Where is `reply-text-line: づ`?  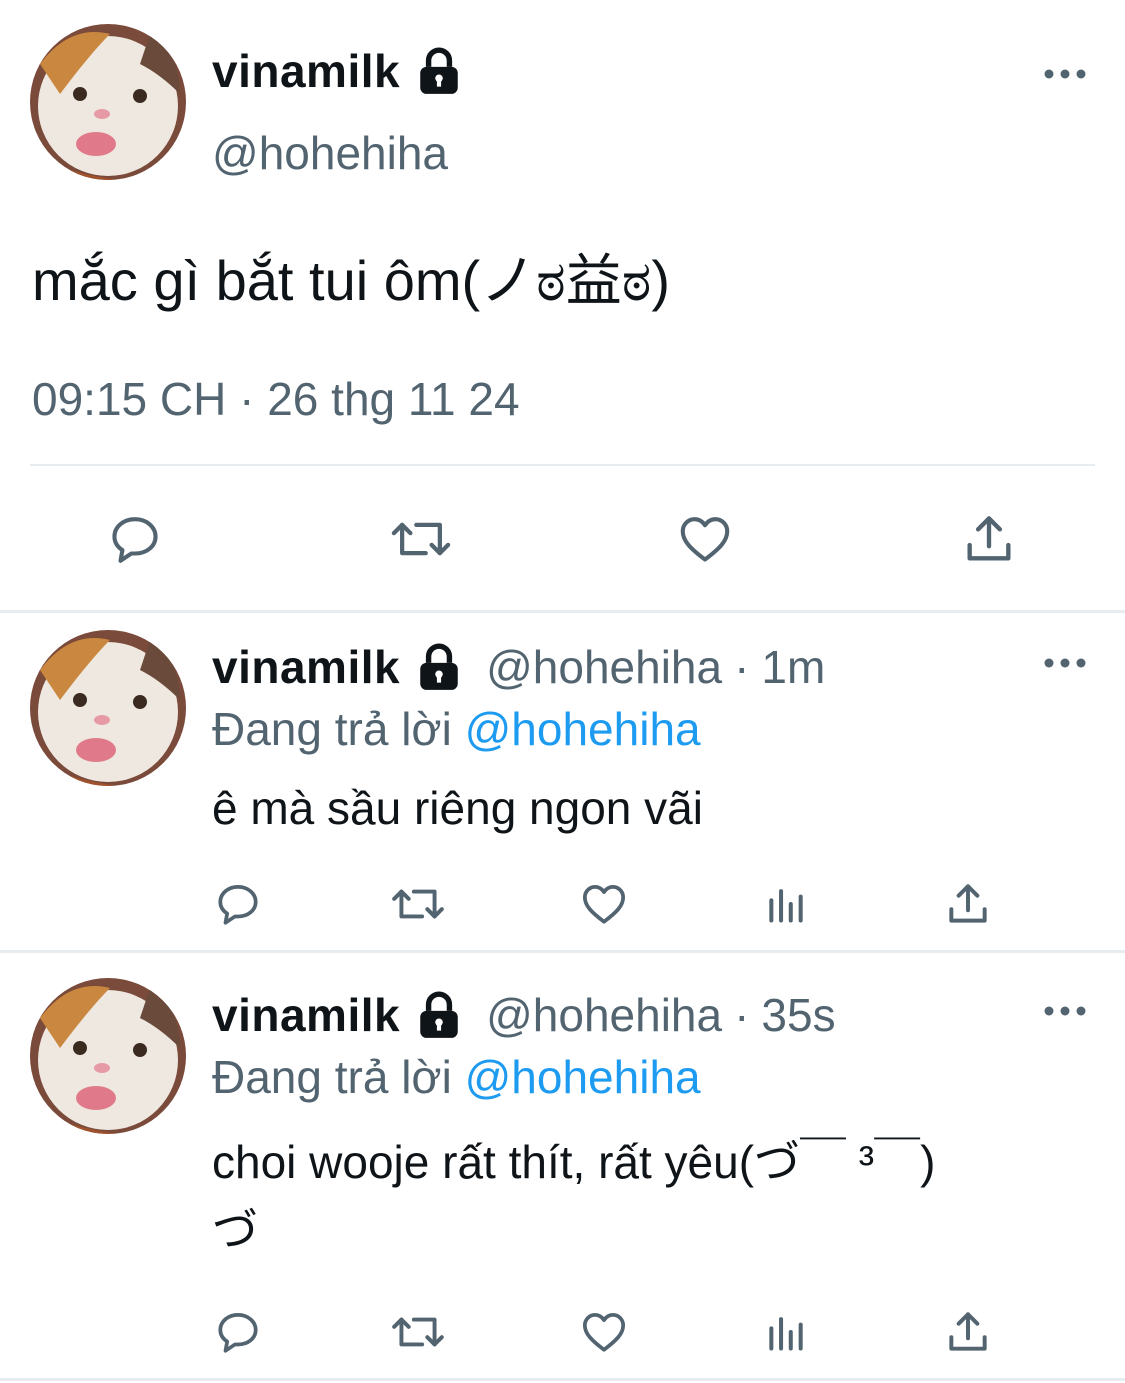
reply-text-line: づ is located at coordinates (235, 1230).